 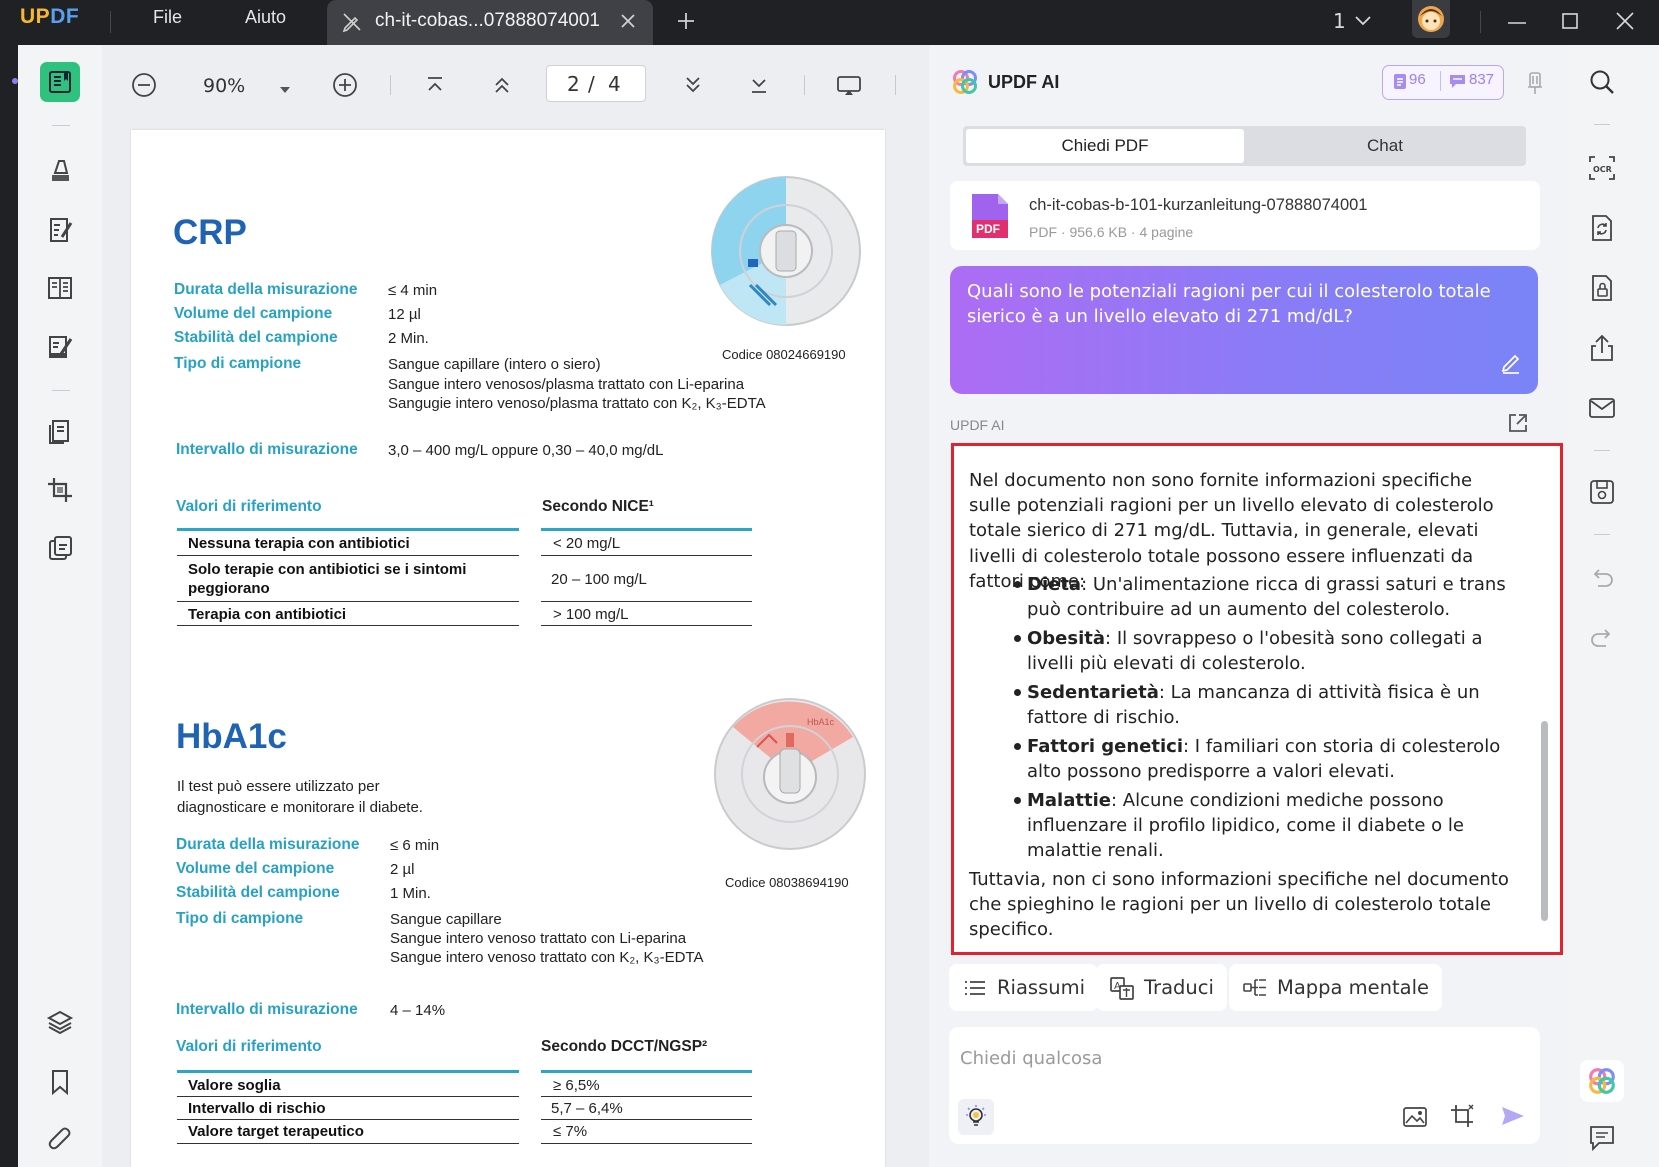 I want to click on document-credits-icon, so click(x=1400, y=83).